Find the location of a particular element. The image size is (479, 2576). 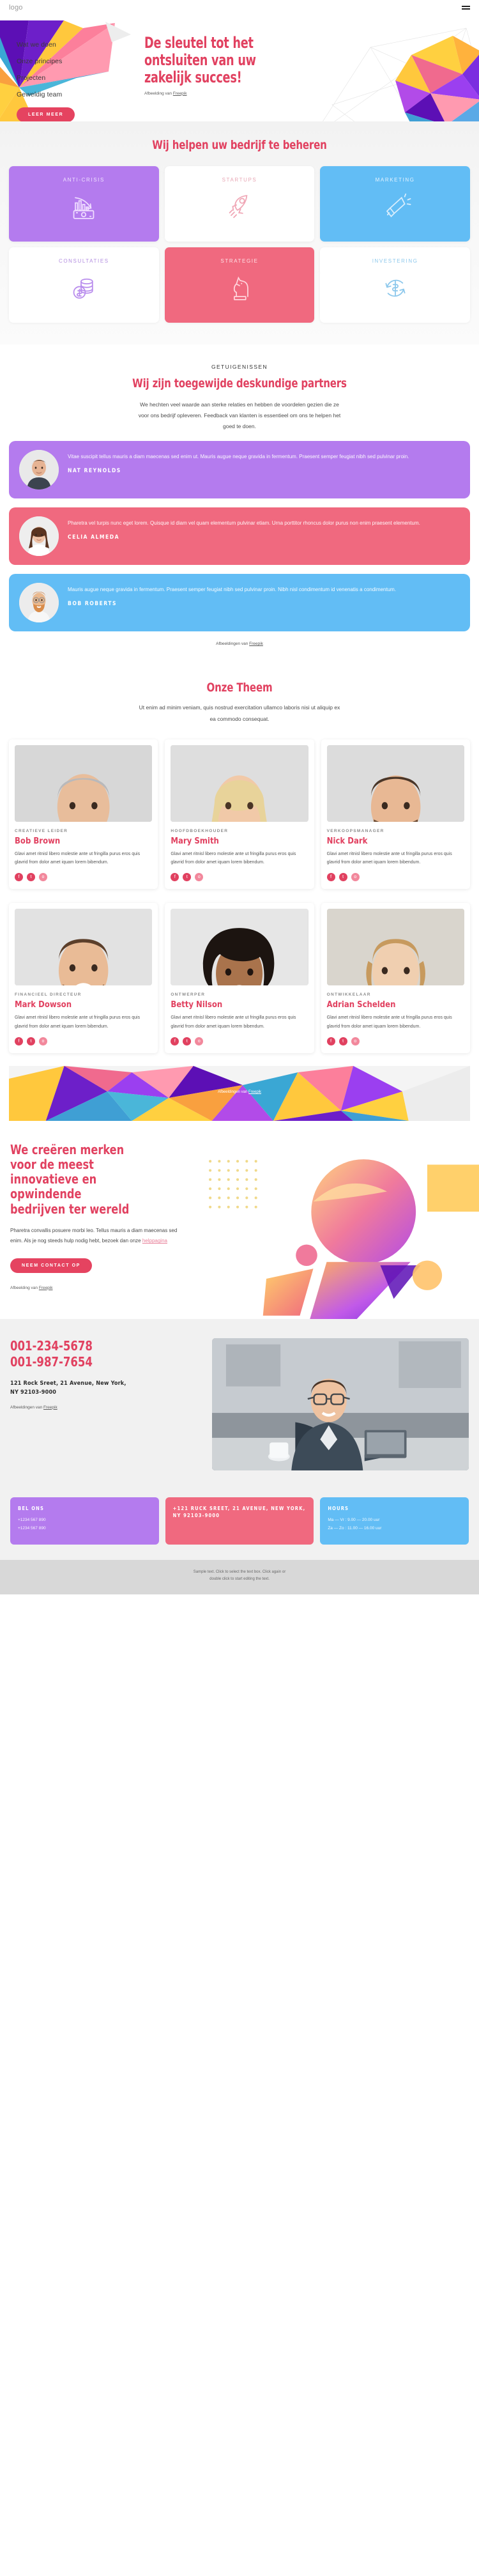

team-title: Onze Theem is located at coordinates (240, 688).